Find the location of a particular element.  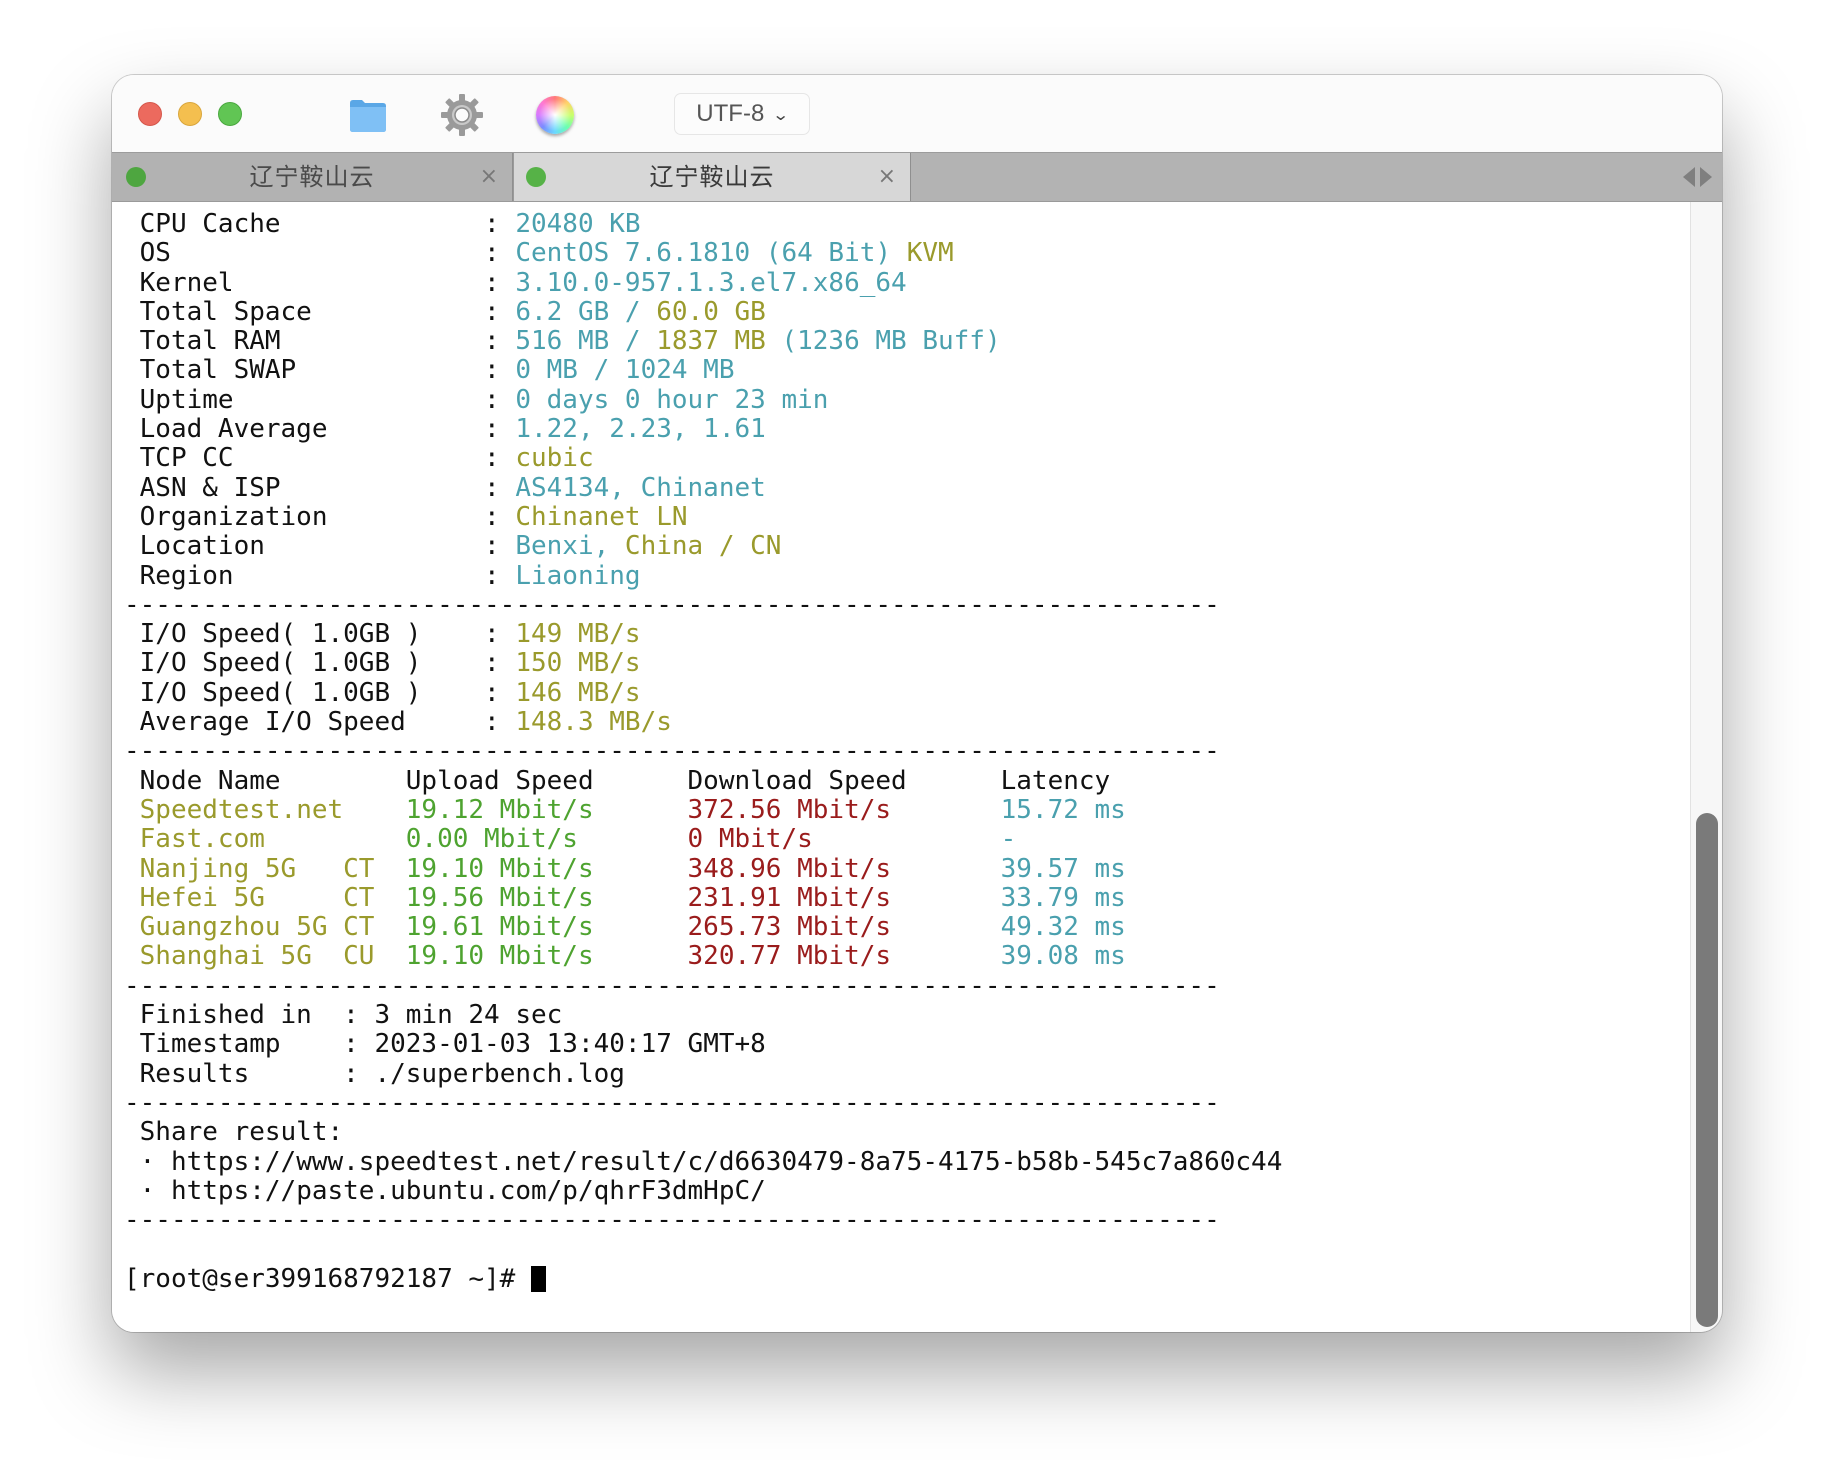

info-label: Kernel is located at coordinates (304, 282).